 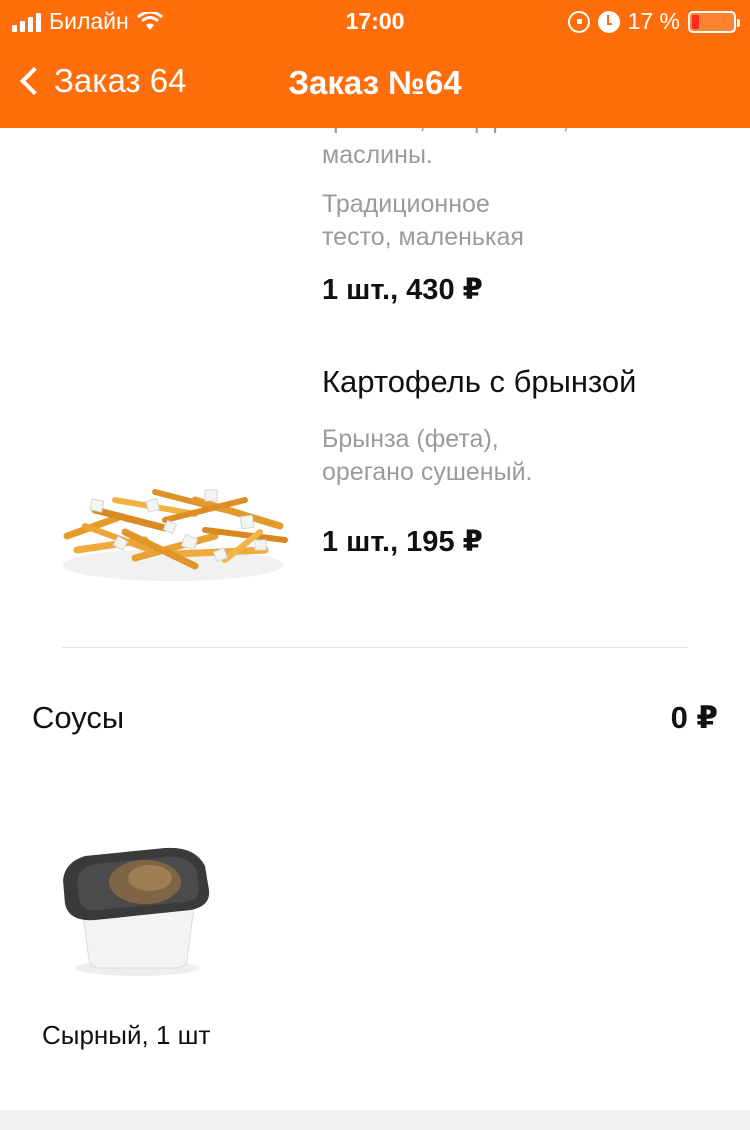 I want to click on item-description-line: орегано сушеный., so click(x=427, y=472).